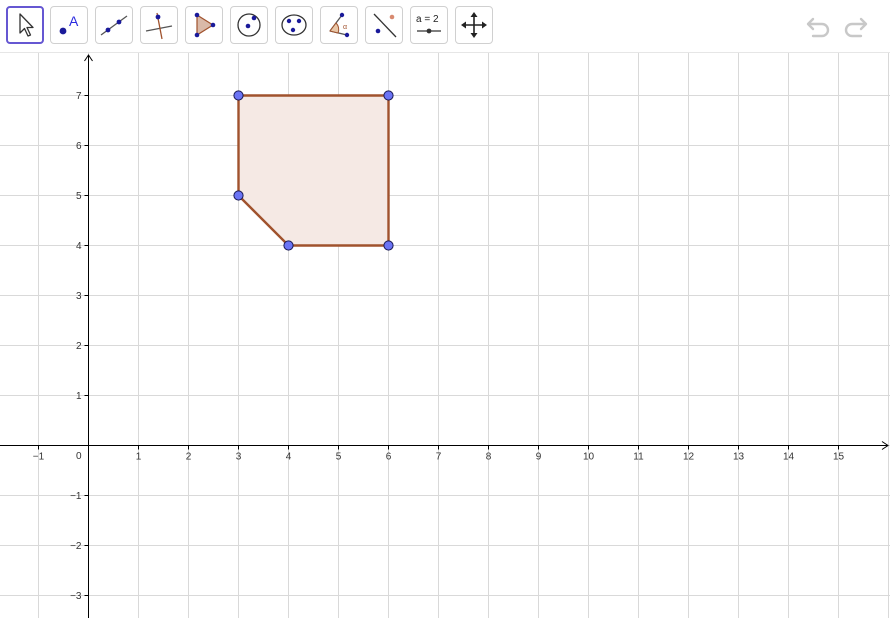 The width and height of the screenshot is (890, 618). What do you see at coordinates (427, 19) in the screenshot?
I see `slider-tool-label: a = 2` at bounding box center [427, 19].